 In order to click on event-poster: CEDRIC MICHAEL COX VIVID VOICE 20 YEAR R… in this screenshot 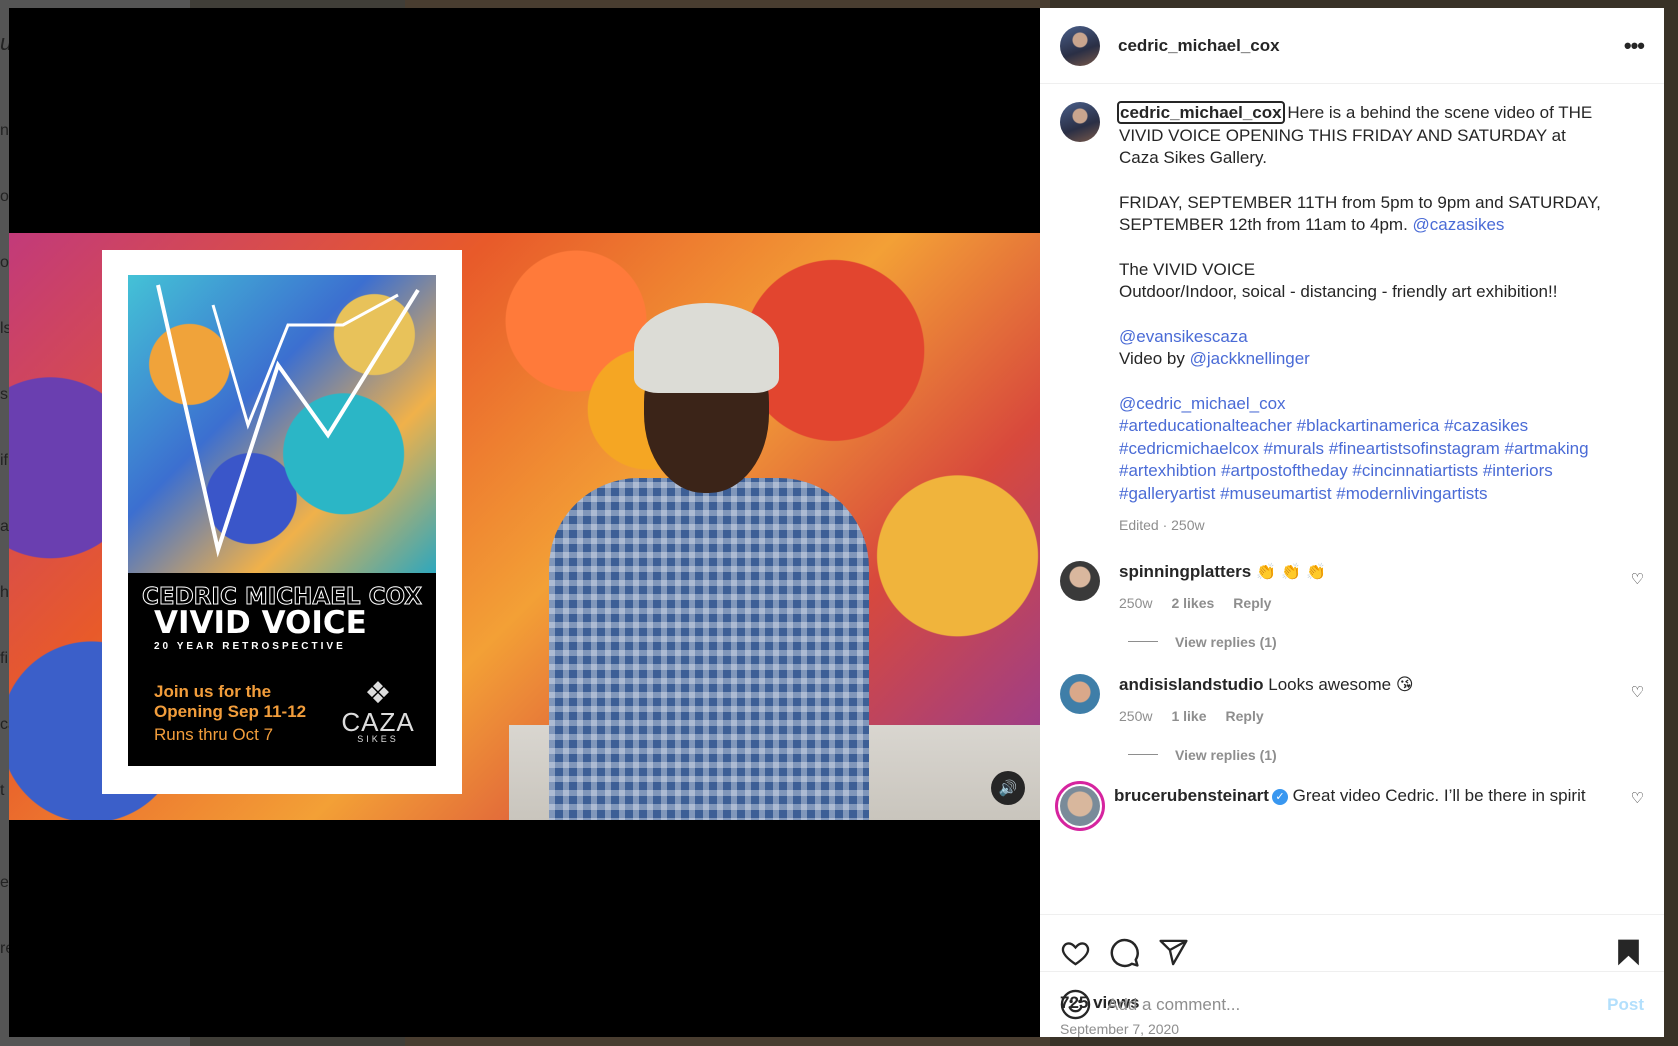, I will do `click(282, 522)`.